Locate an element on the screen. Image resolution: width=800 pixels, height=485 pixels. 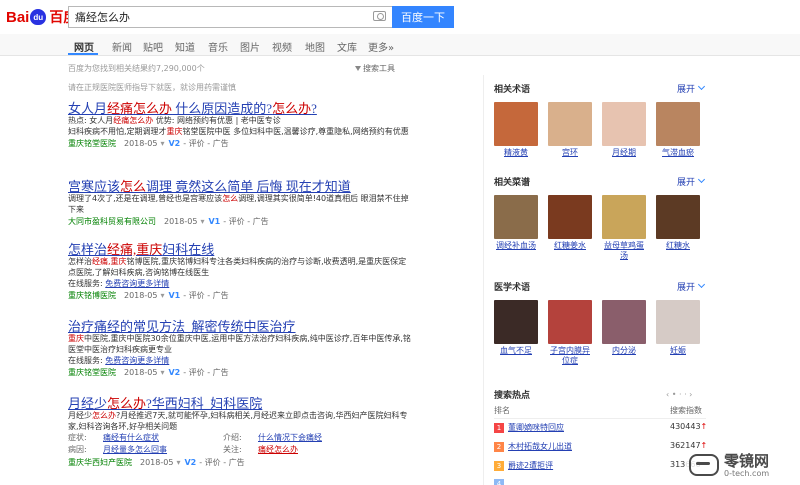
tab-zhidao: 知道 is located at coordinates (185, 46).